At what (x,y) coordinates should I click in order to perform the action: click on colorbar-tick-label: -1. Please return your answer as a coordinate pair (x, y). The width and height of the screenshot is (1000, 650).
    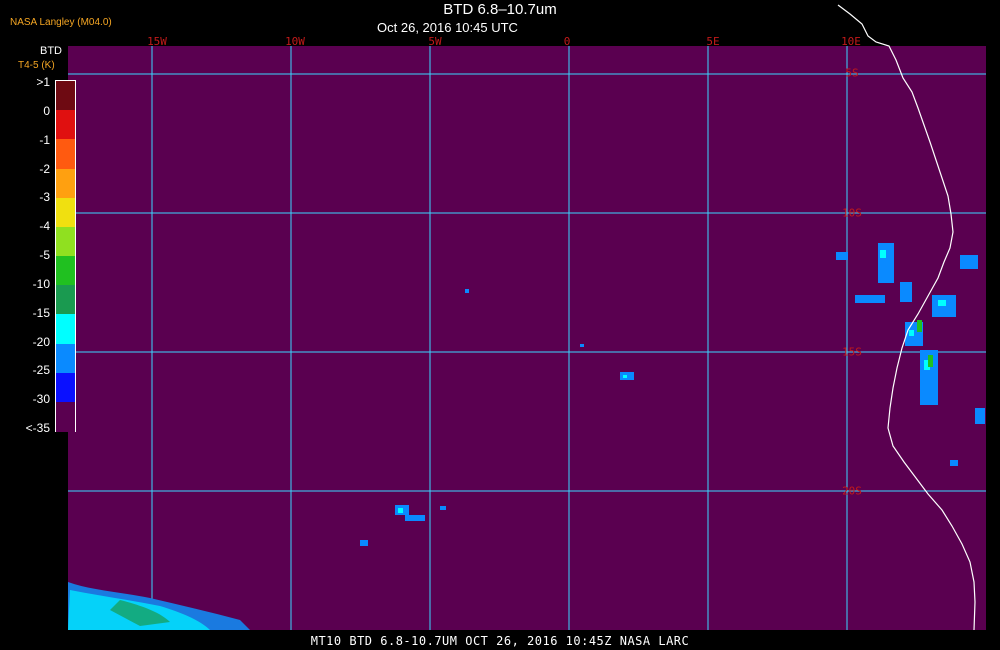
    Looking at the image, I should click on (44, 139).